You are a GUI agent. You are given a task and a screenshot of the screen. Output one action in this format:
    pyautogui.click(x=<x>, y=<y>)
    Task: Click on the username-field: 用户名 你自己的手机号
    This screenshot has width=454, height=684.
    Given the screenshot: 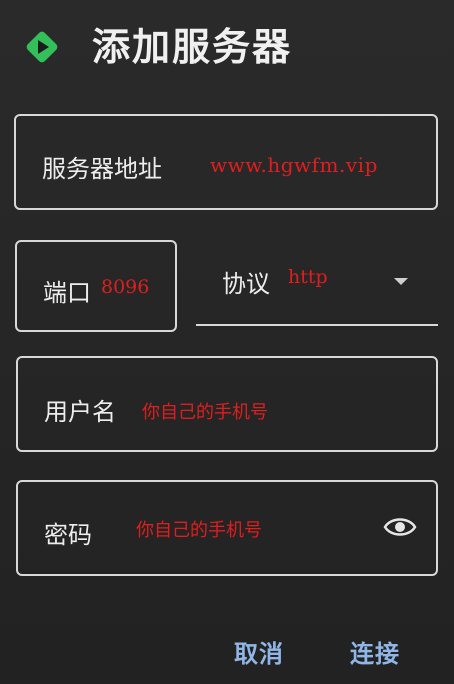 What is the action you would take?
    pyautogui.click(x=227, y=404)
    